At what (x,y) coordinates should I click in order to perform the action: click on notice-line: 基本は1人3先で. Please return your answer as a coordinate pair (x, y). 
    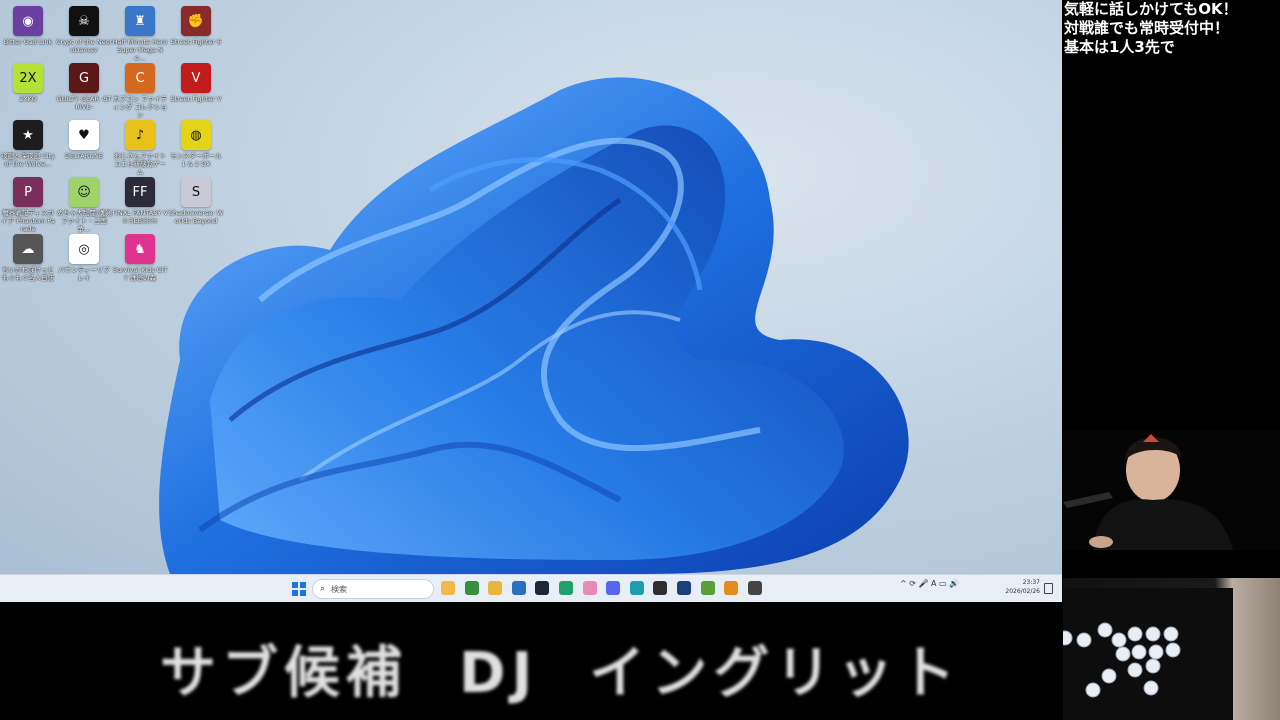
    Looking at the image, I should click on (1119, 47).